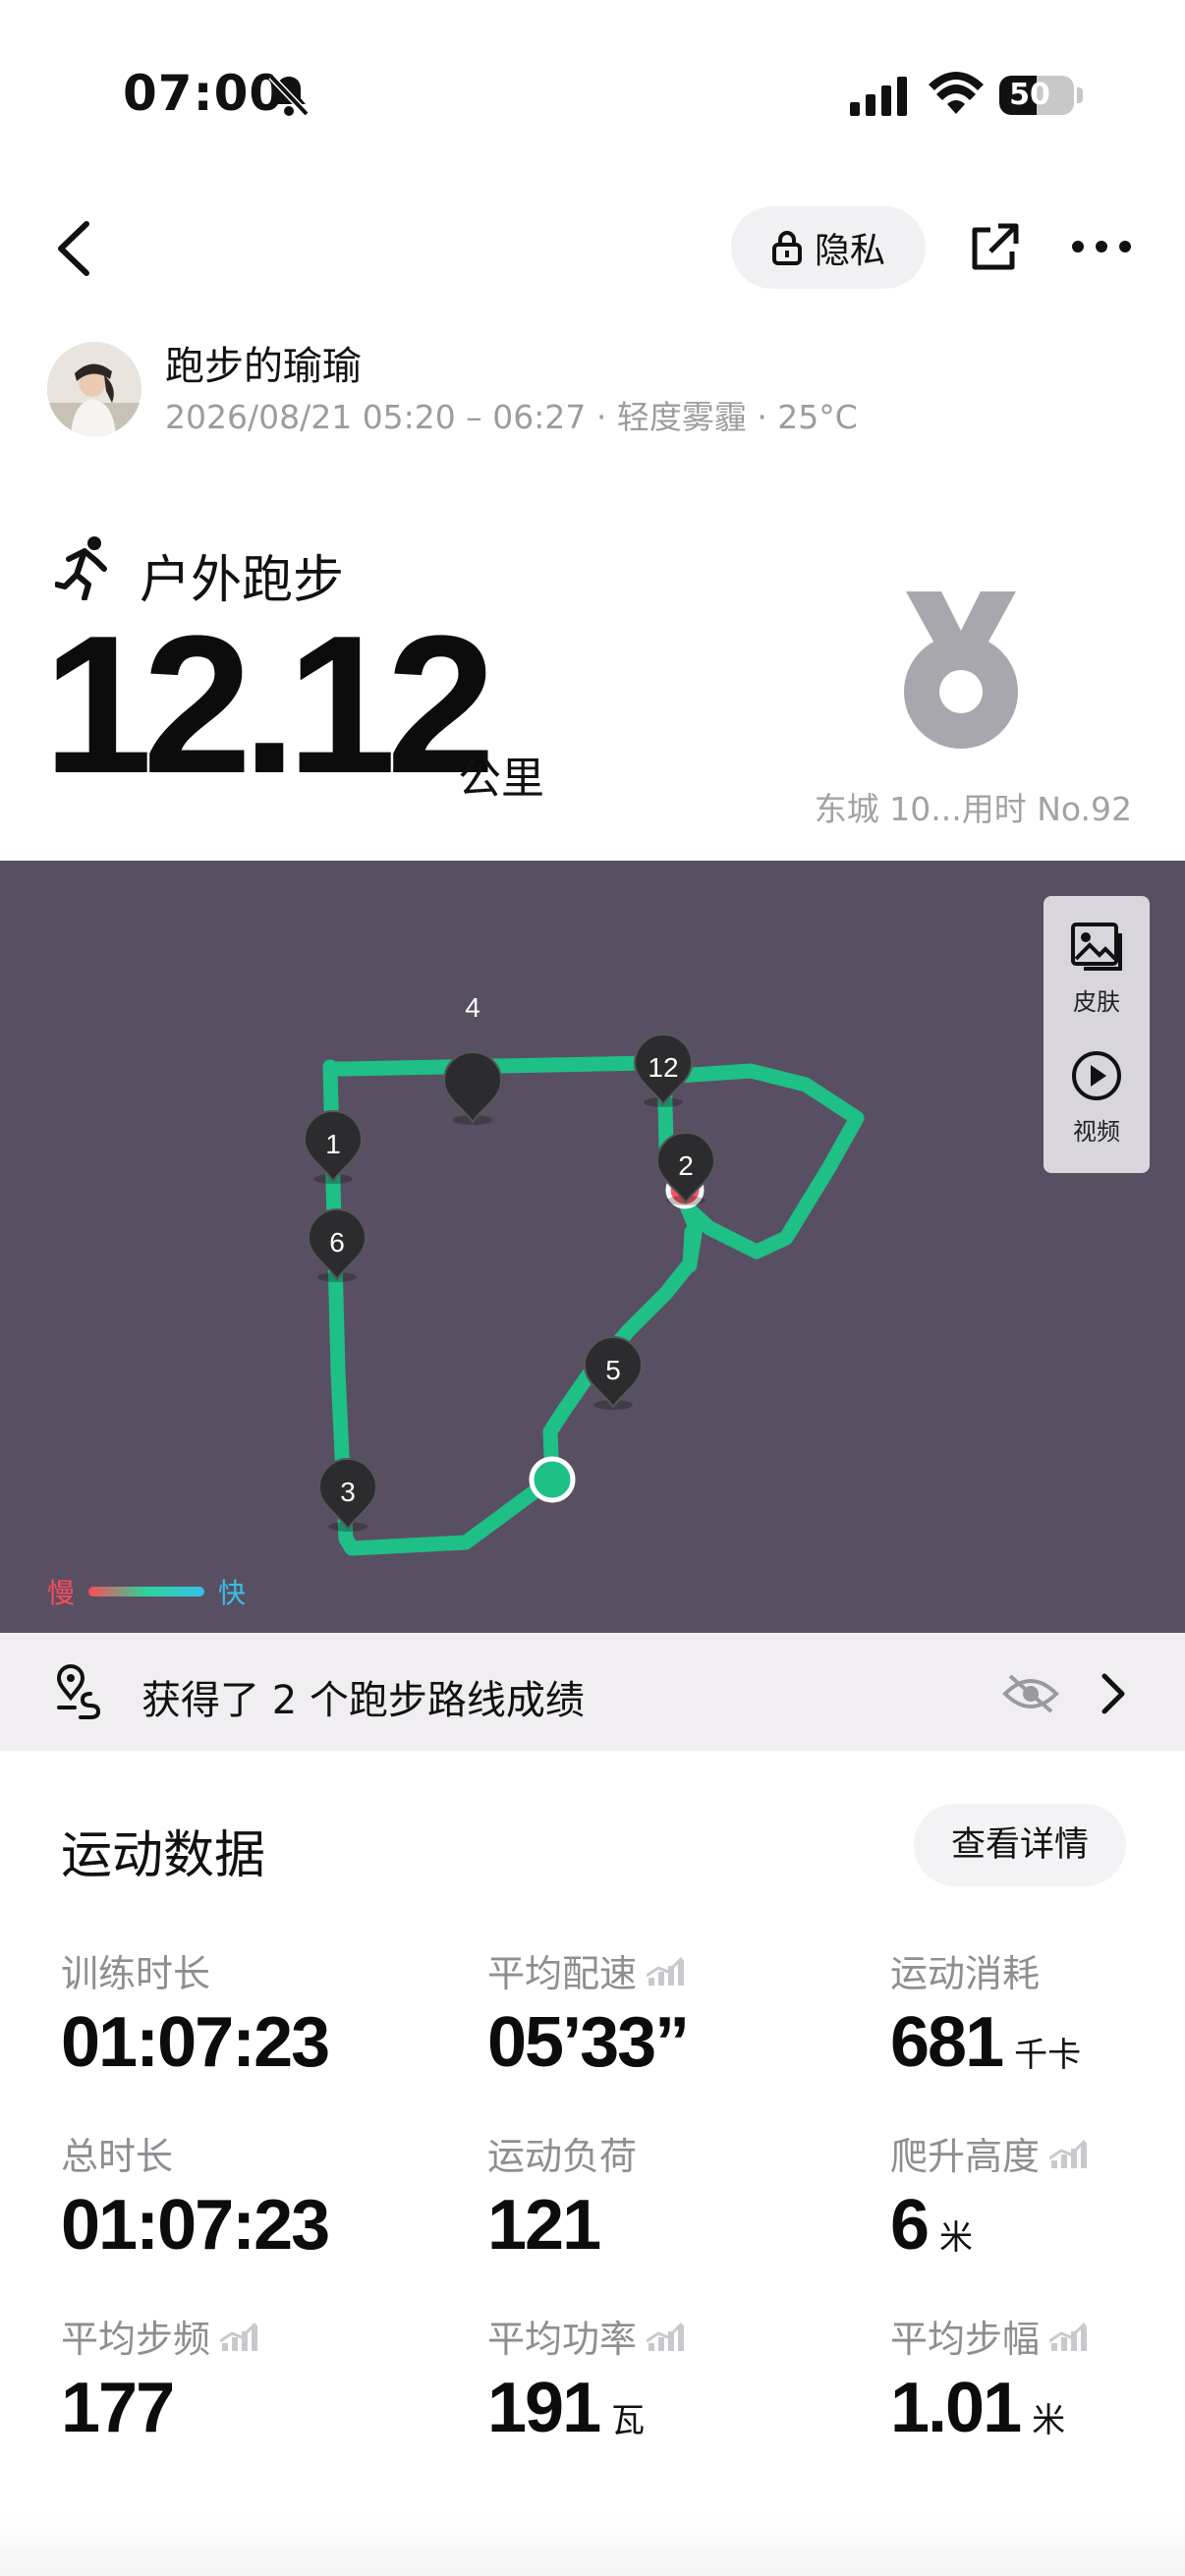 The image size is (1185, 2576). Describe the element at coordinates (473, 1059) in the screenshot. I see `km-marker-4: 4` at that location.